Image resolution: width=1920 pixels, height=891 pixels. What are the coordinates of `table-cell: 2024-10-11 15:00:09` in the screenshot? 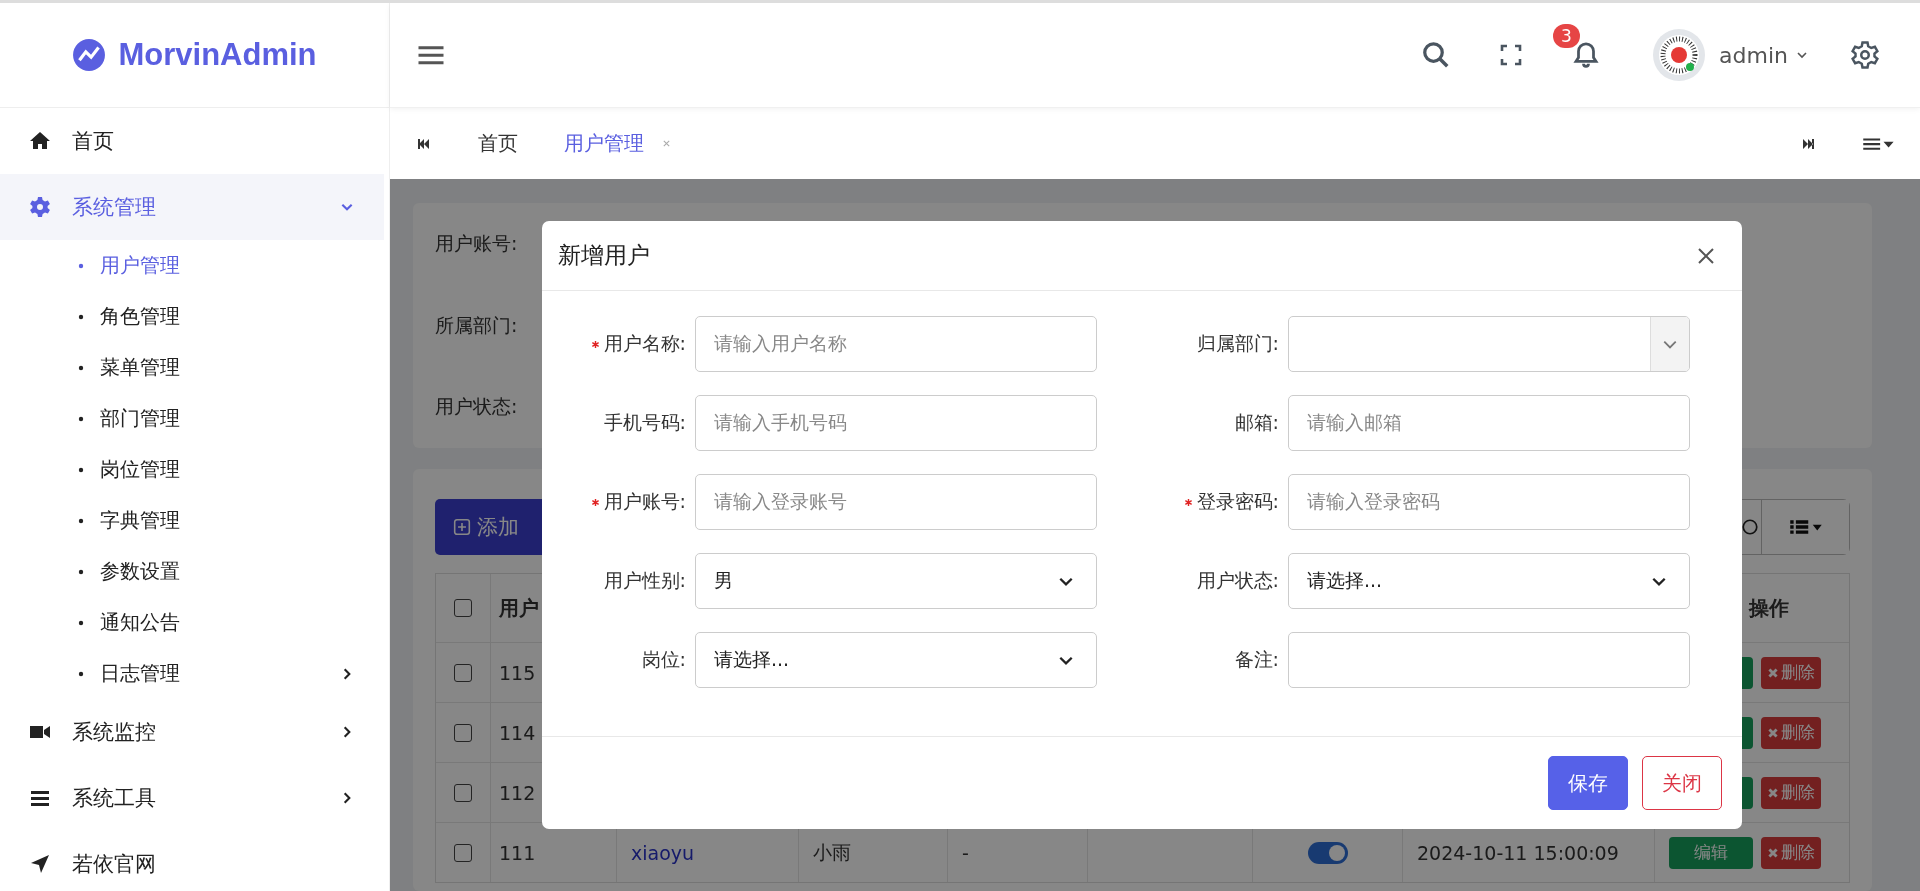 It's located at (1518, 852).